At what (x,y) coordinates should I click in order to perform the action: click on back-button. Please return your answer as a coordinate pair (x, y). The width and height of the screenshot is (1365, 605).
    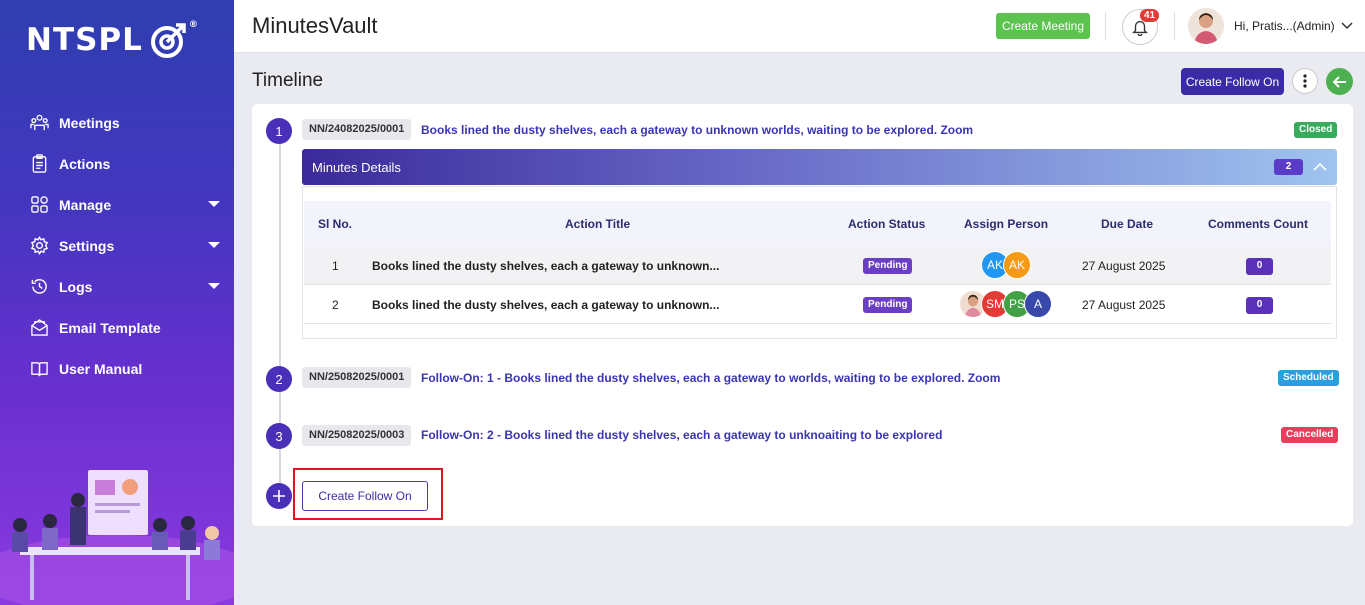
    Looking at the image, I should click on (1339, 81).